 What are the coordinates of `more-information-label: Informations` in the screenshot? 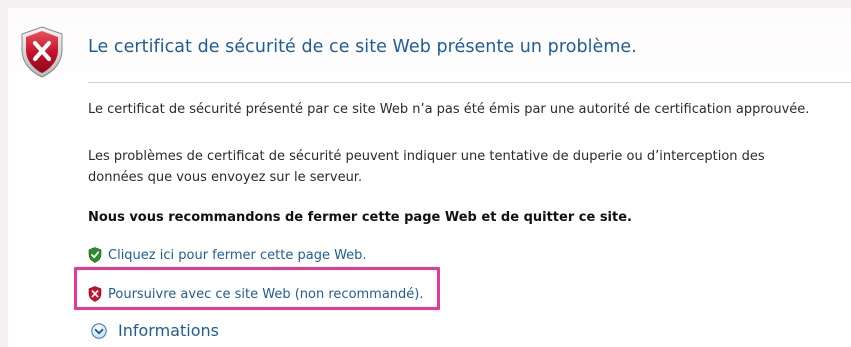 It's located at (168, 330).